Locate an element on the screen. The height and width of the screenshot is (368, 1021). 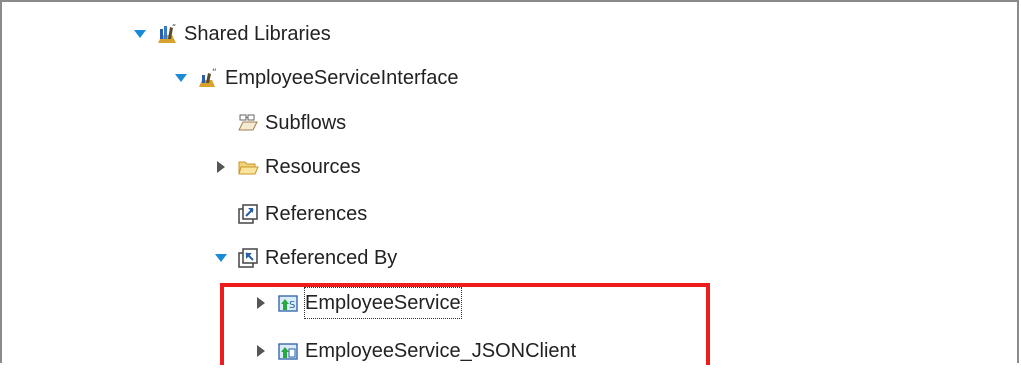
collapsed-chevron-icon is located at coordinates (221, 167).